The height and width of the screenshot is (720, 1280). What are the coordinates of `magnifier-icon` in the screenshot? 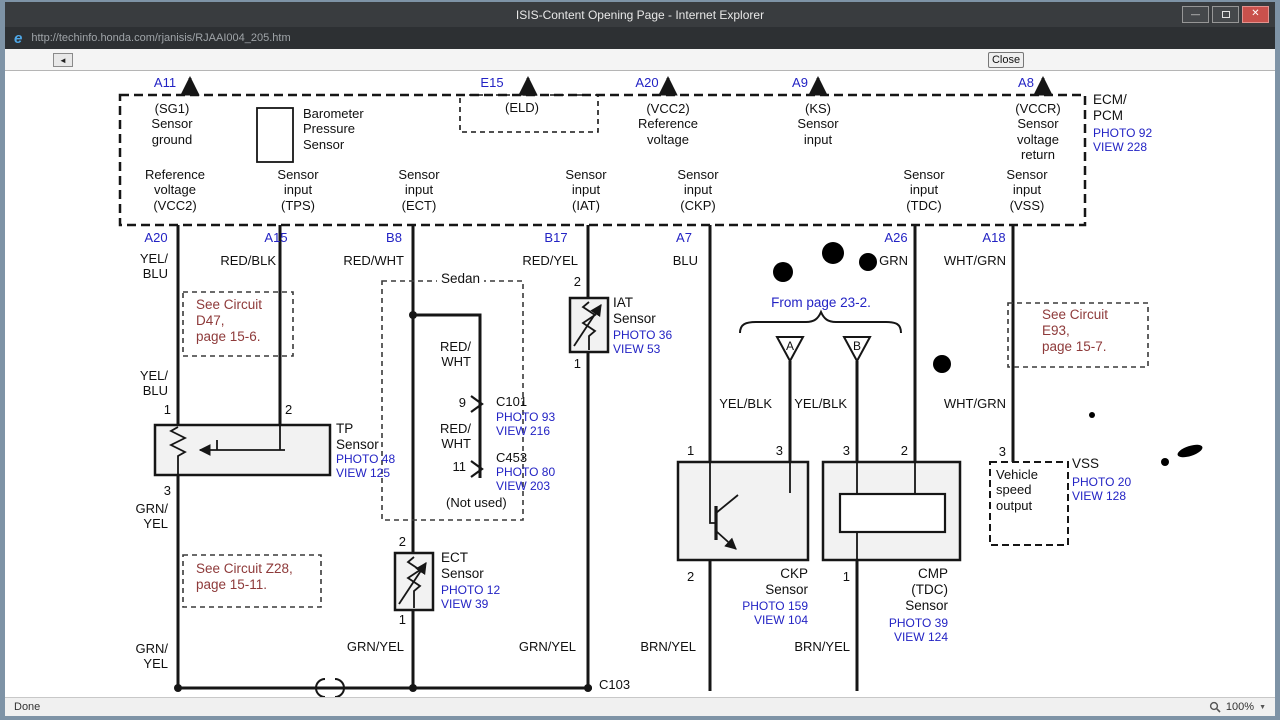 It's located at (1215, 707).